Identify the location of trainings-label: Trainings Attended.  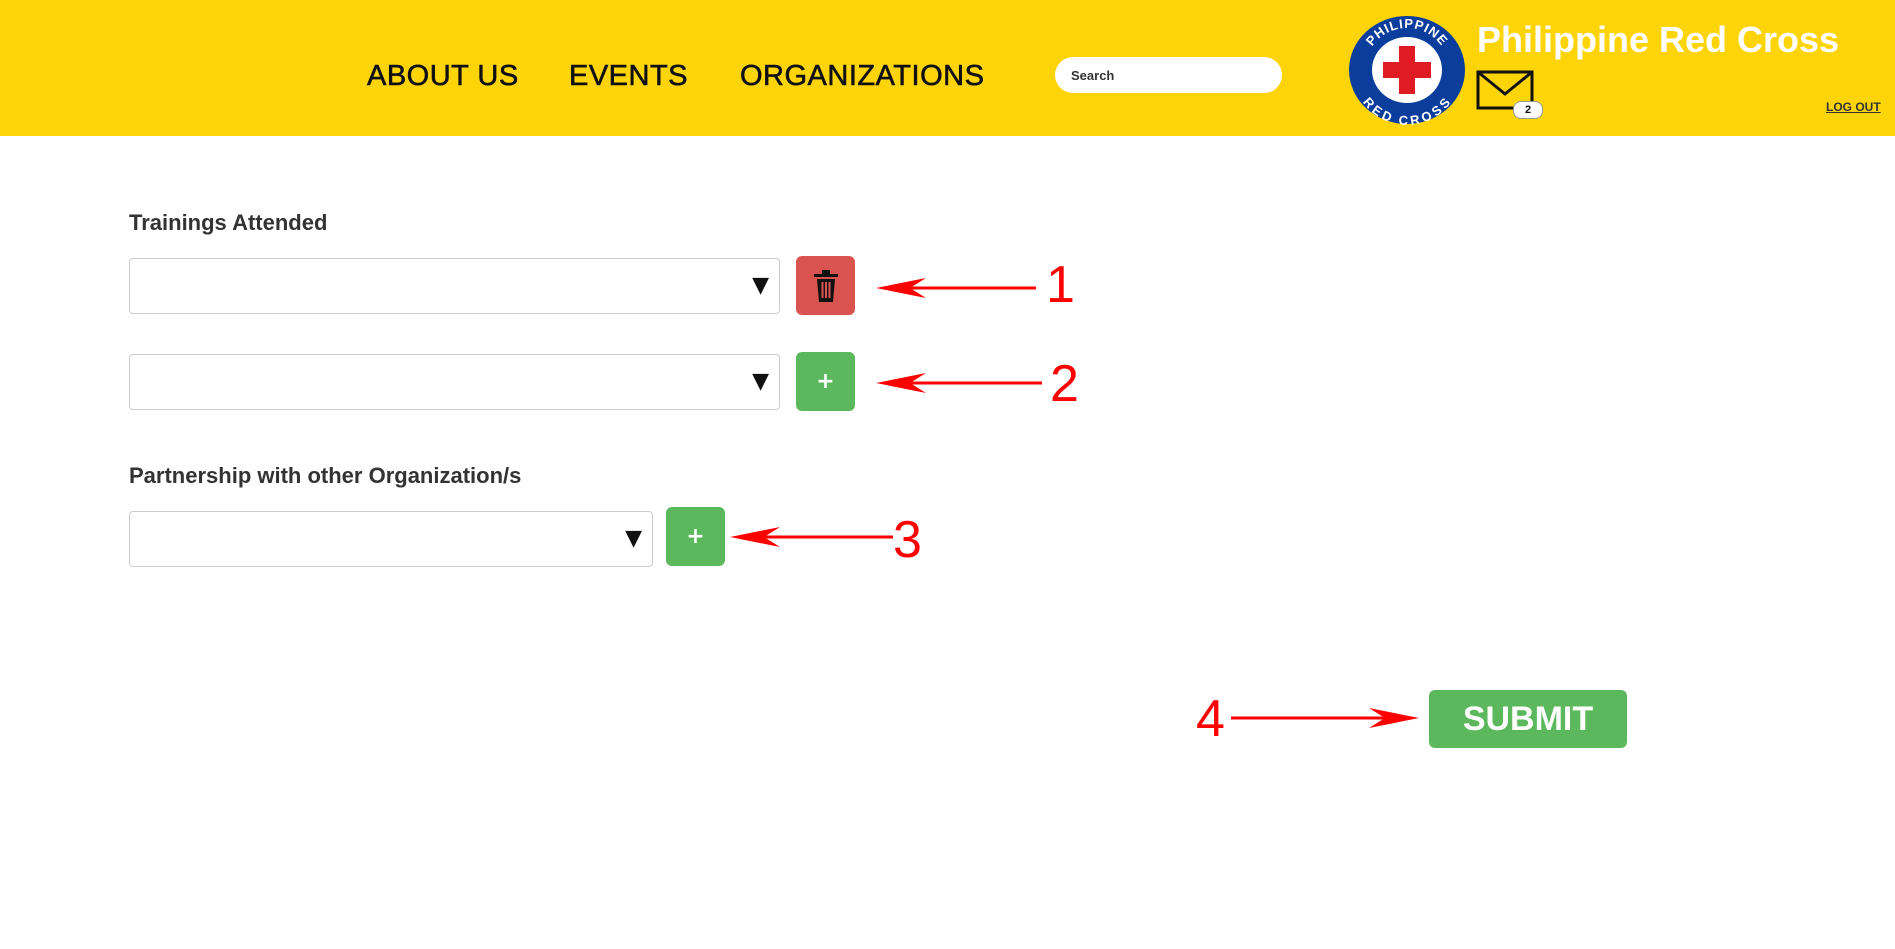
(228, 222).